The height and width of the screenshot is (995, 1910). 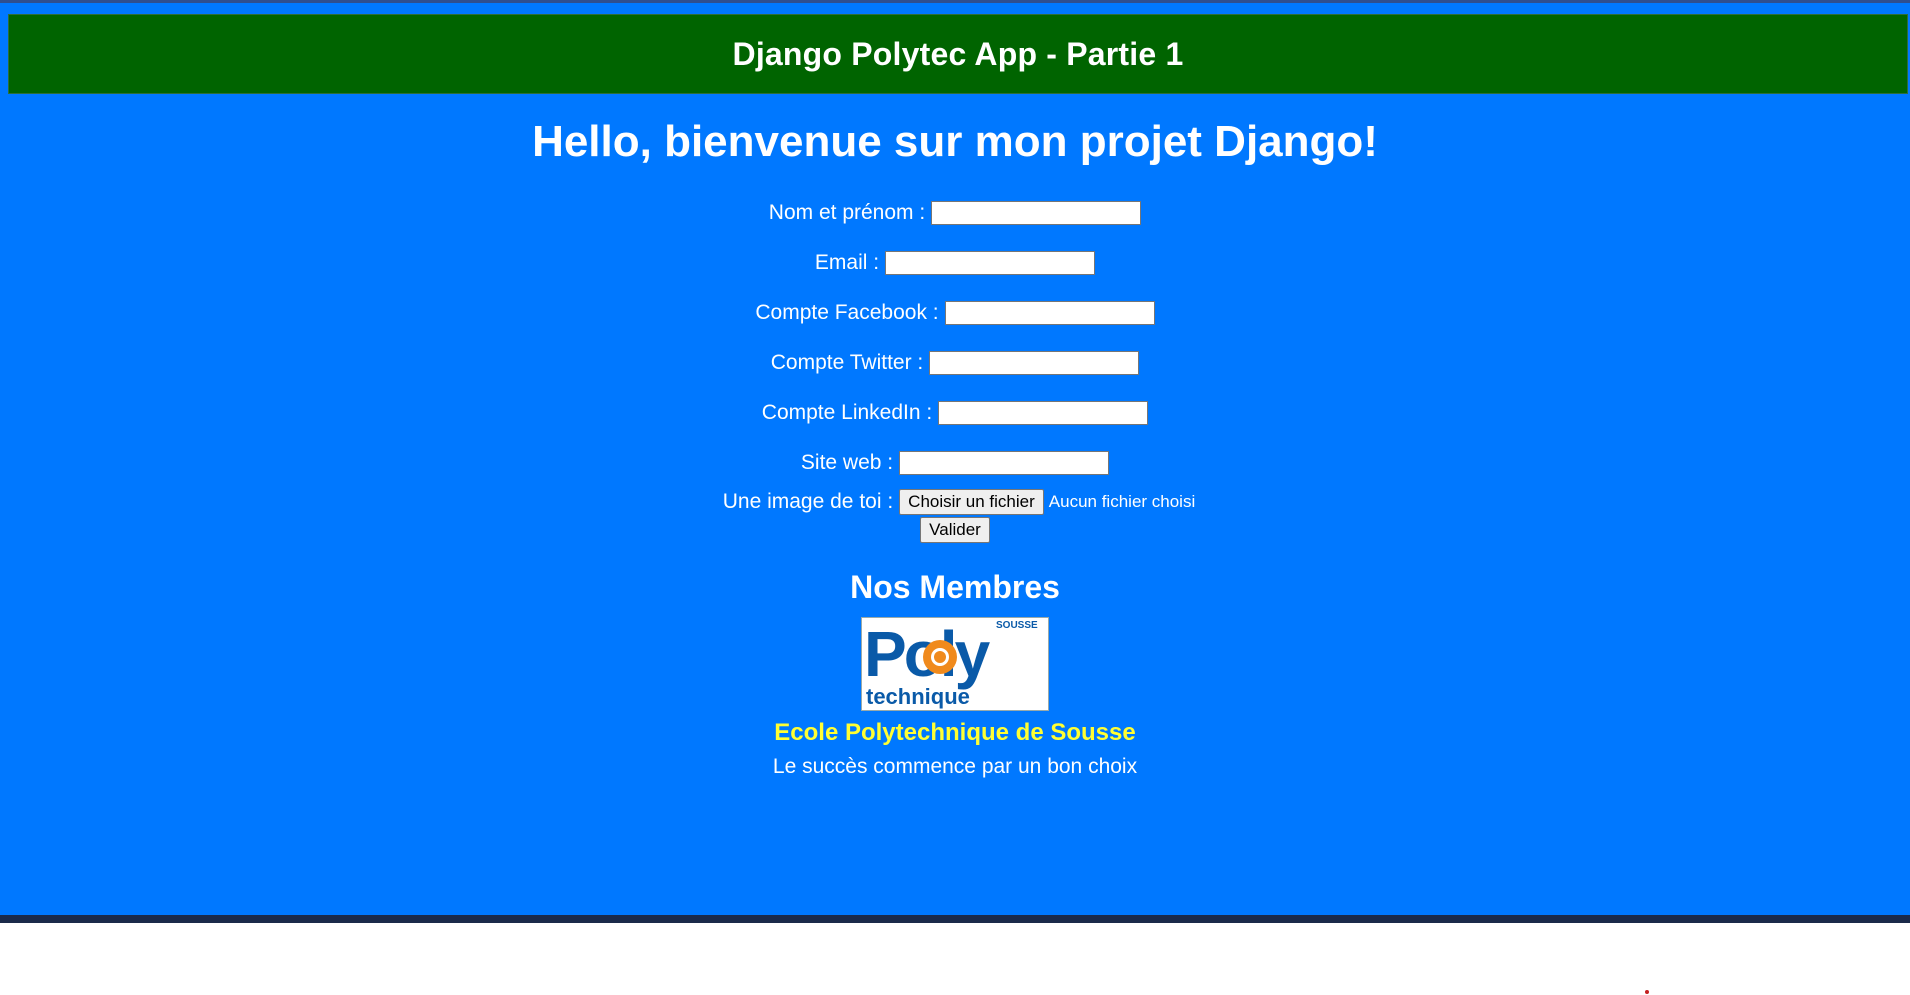 What do you see at coordinates (1647, 992) in the screenshot?
I see `cursor-dot` at bounding box center [1647, 992].